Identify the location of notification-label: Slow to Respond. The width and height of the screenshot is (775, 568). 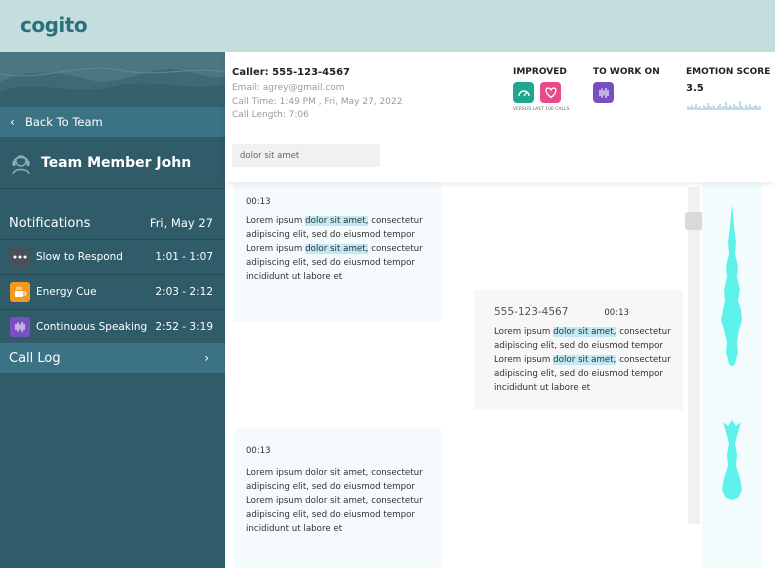
(79, 257).